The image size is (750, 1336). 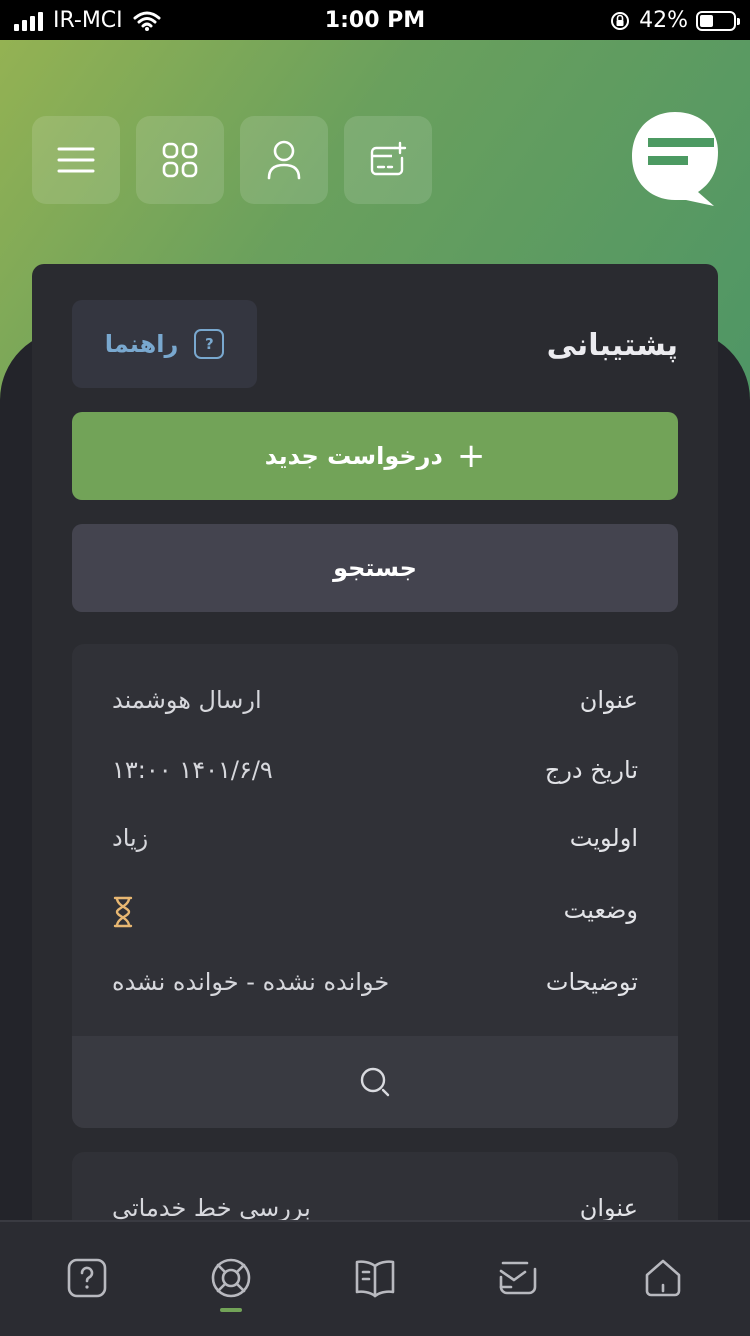 I want to click on bottom-navigation, so click(x=375, y=1278).